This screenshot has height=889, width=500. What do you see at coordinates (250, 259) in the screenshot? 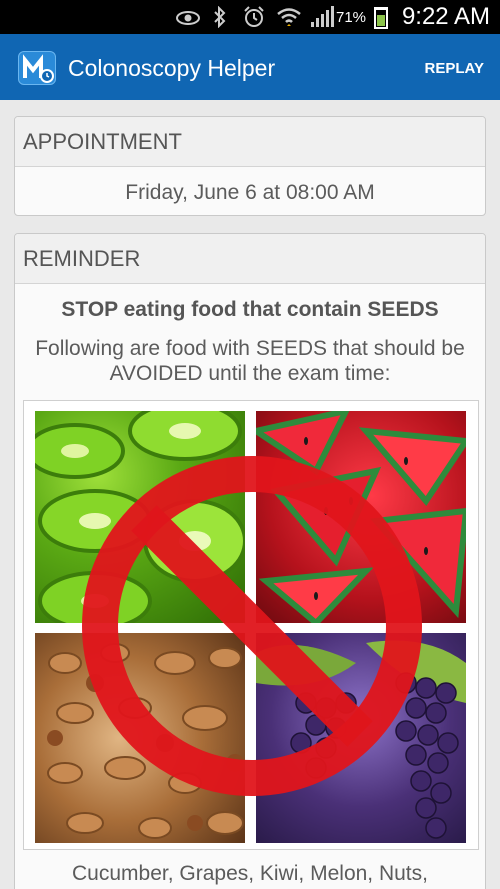
I see `reminder-header: REMINDER` at bounding box center [250, 259].